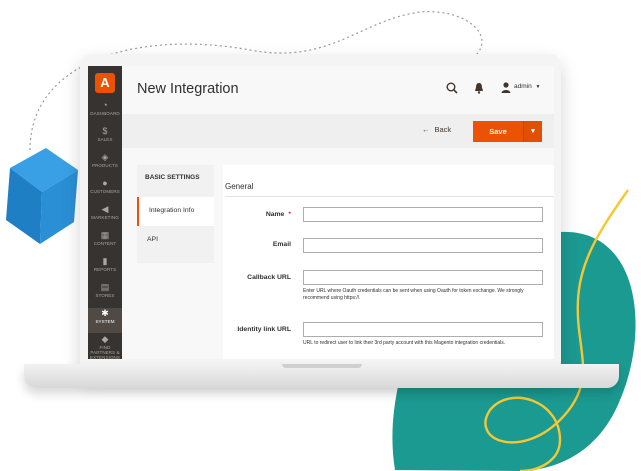 The height and width of the screenshot is (471, 641). Describe the element at coordinates (281, 244) in the screenshot. I see `email-label: Email` at that location.